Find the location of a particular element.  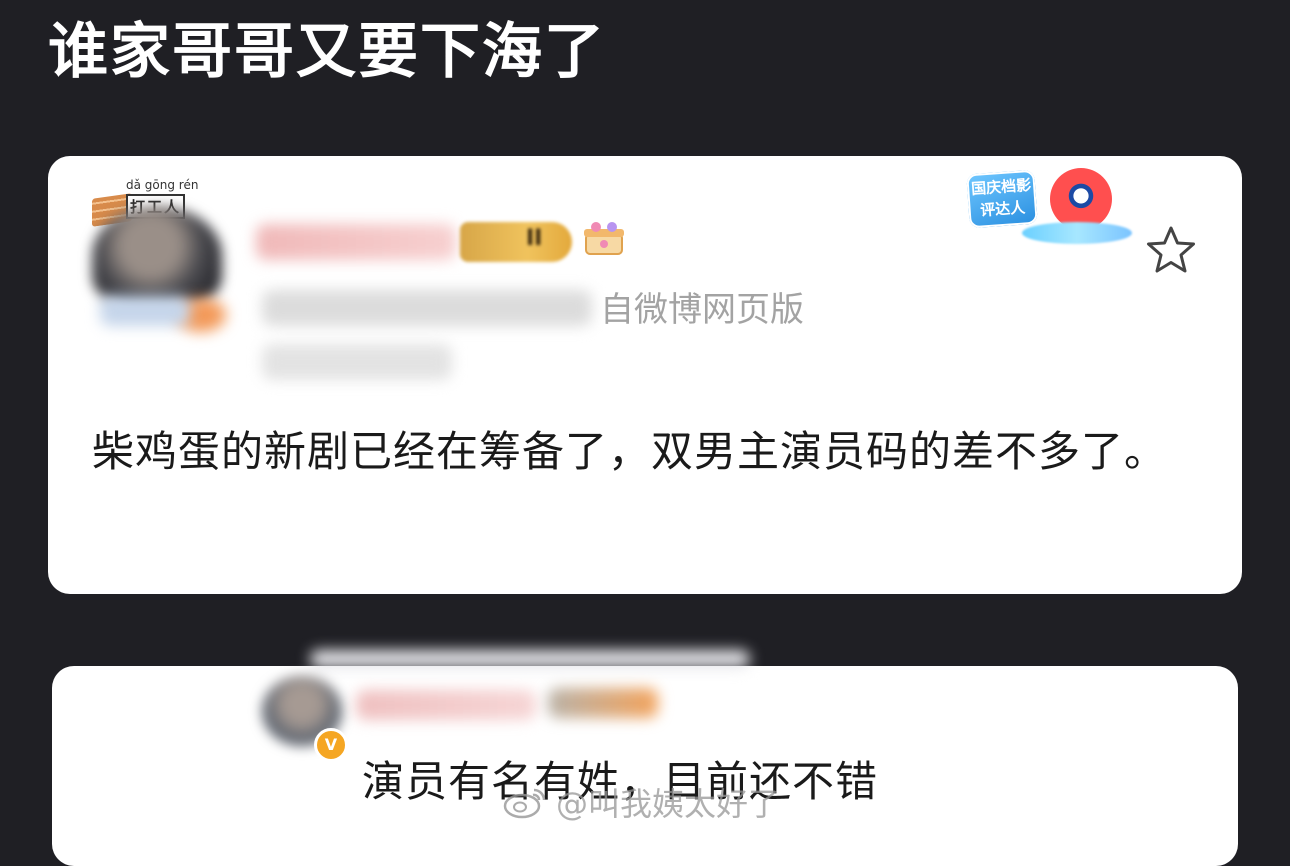

bookmark-star-icon is located at coordinates (1171, 249).